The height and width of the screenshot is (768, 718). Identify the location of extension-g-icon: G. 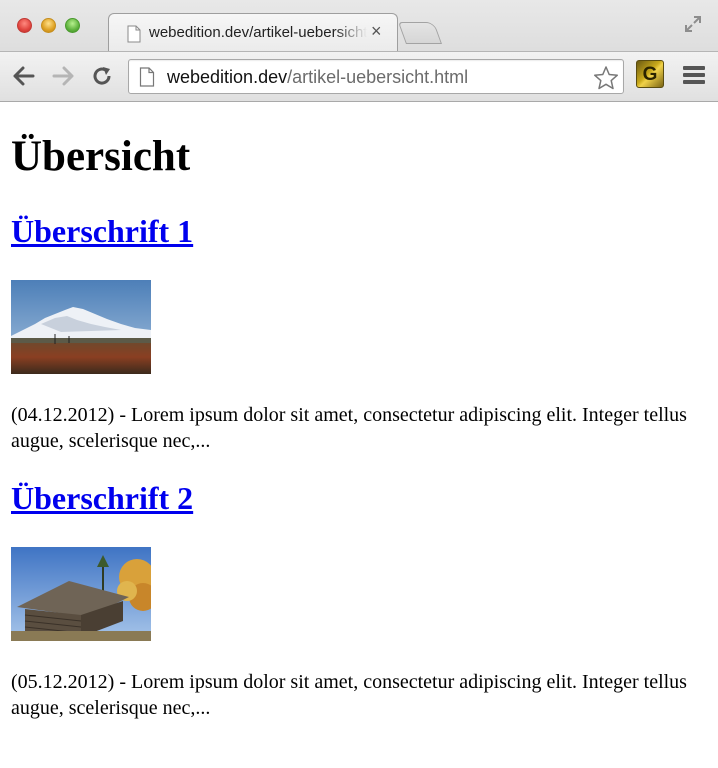
(650, 74).